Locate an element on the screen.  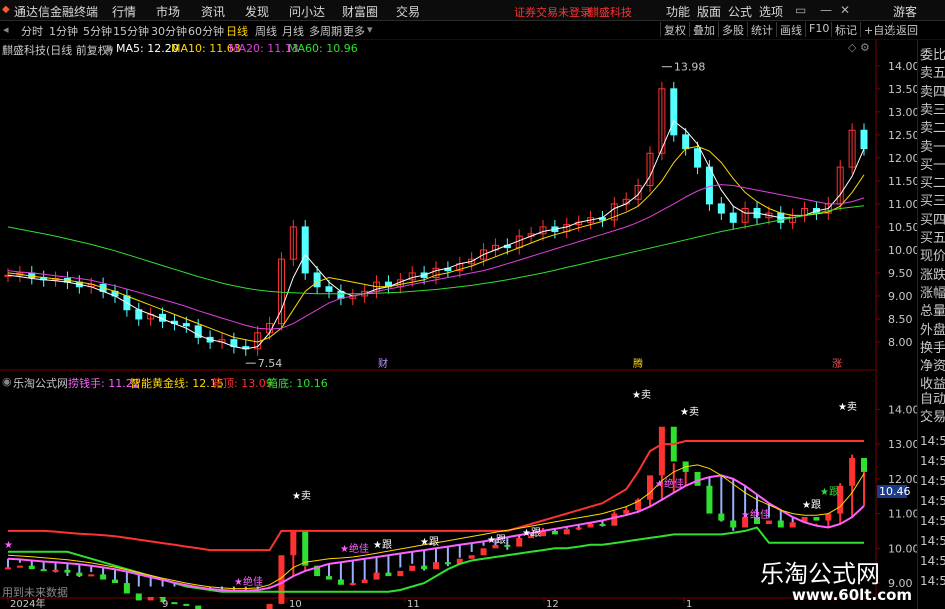
quote-field-label: 卖三 is located at coordinates (932, 110).